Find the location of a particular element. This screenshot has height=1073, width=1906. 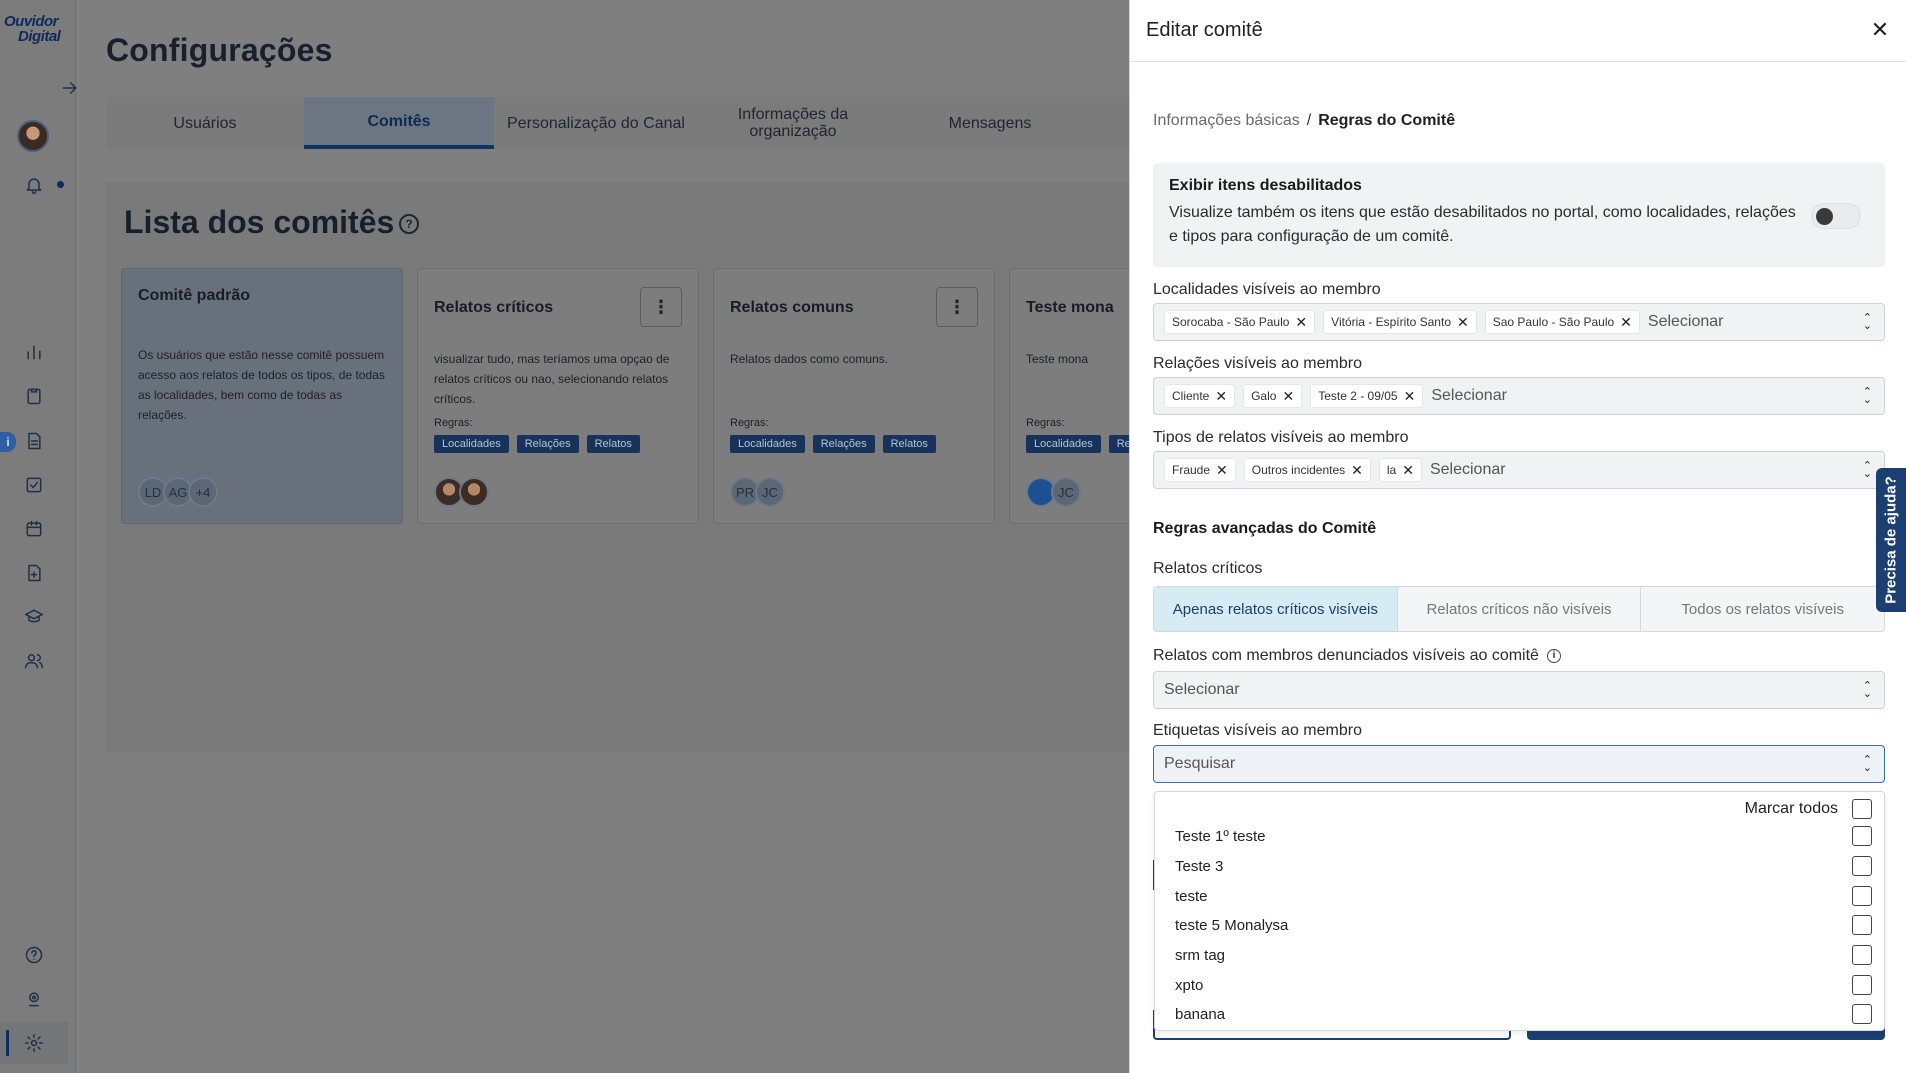

tag-option: teste is located at coordinates (1523, 896).